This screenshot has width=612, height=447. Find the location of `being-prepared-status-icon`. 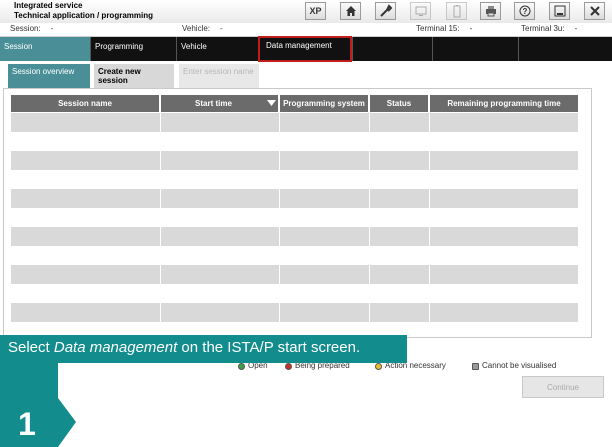

being-prepared-status-icon is located at coordinates (288, 366).